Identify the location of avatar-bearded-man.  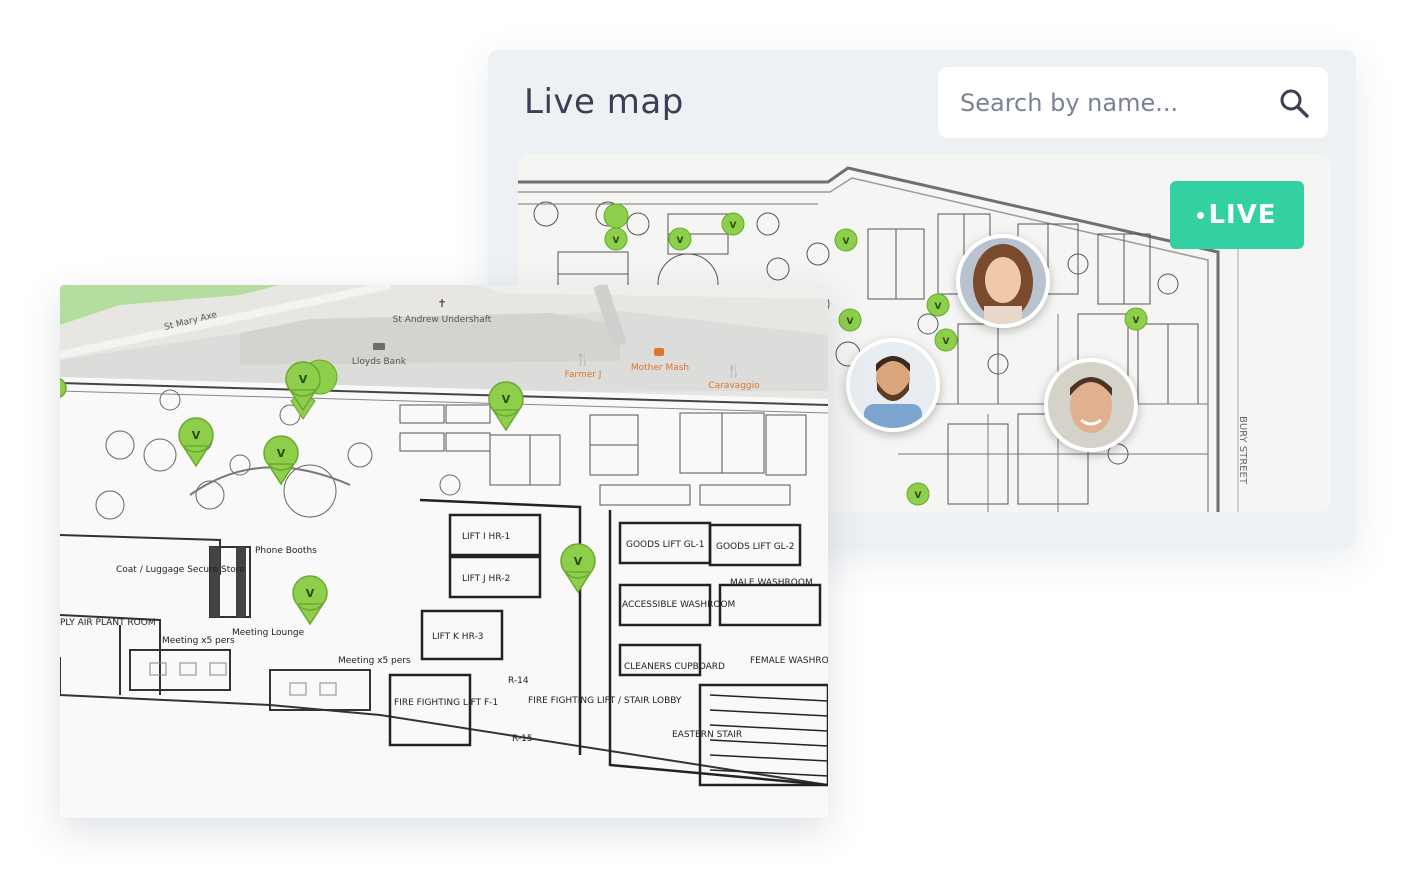
(893, 385).